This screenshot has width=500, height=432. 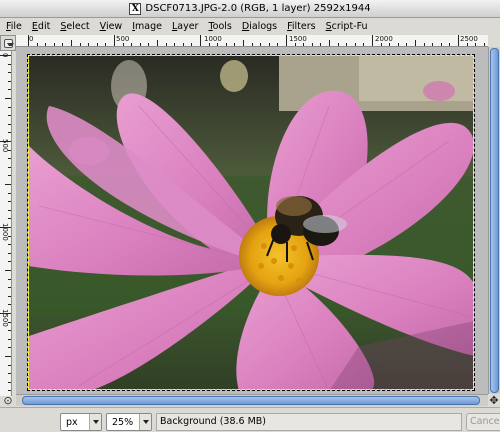 I want to click on ruler-corner, so click(x=8, y=43).